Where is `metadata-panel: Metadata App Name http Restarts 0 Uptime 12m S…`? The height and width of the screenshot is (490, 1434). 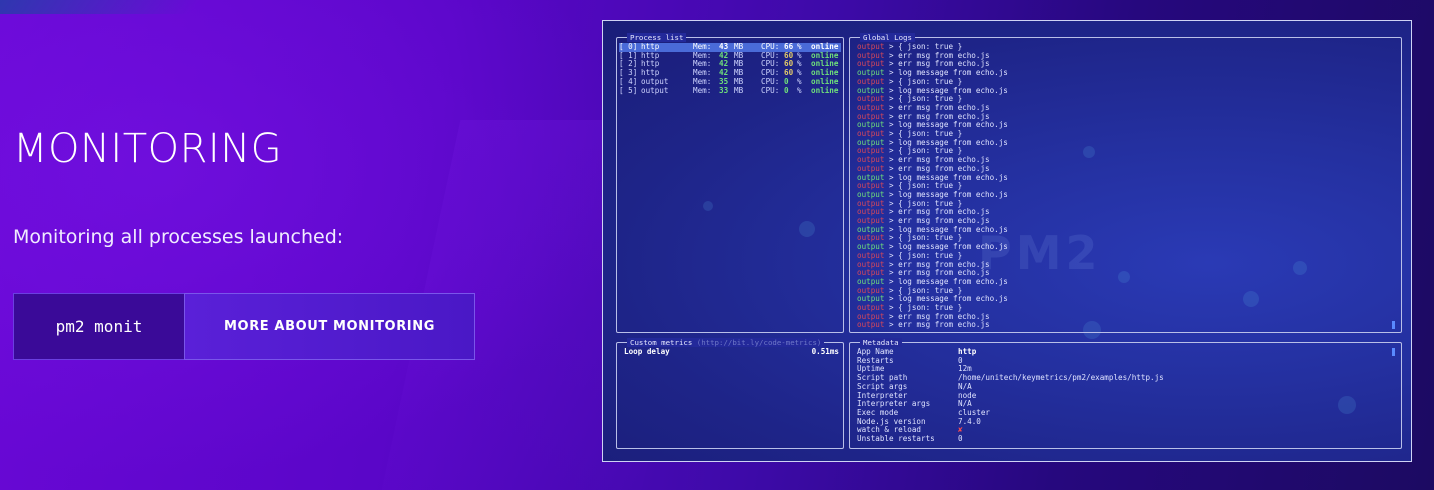
metadata-panel: Metadata App Name http Restarts 0 Uptime 12m S… is located at coordinates (1125, 393).